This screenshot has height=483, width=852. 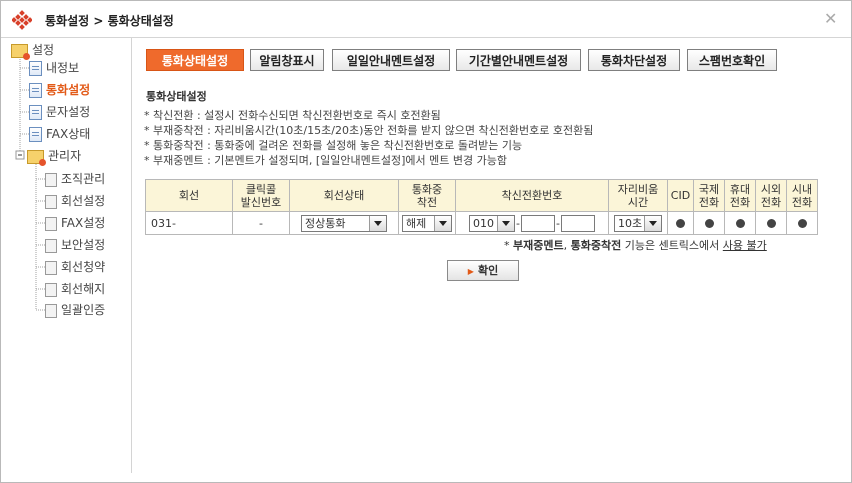 I want to click on col-outside: 시외 전화, so click(x=771, y=195).